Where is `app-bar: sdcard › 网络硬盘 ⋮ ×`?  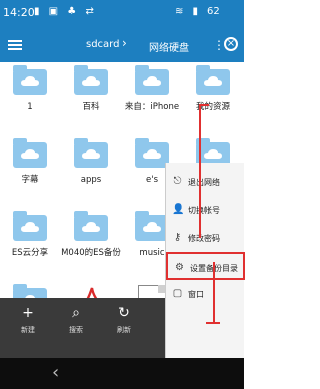 app-bar: sdcard › 网络硬盘 ⋮ × is located at coordinates (122, 46).